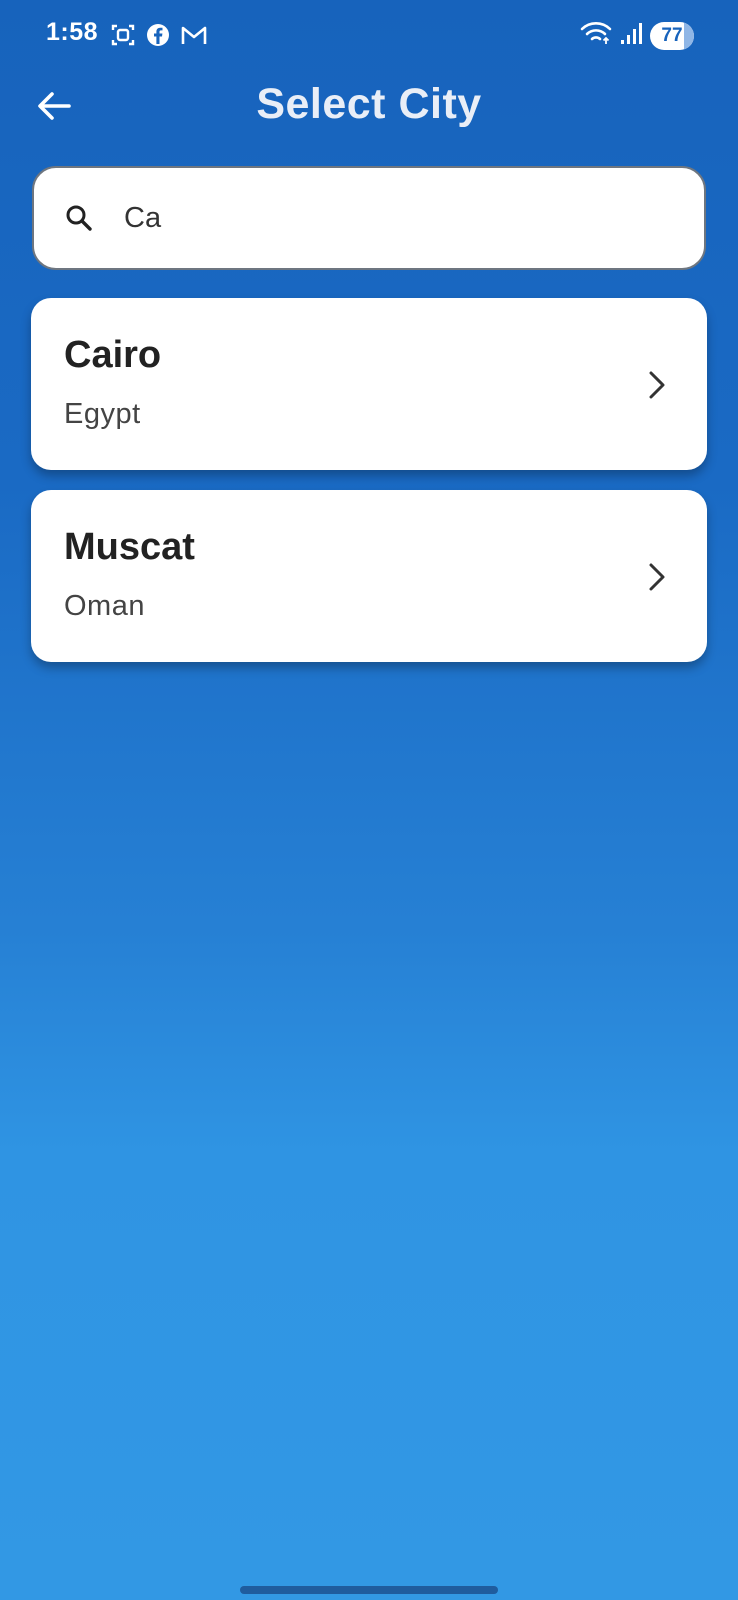 The height and width of the screenshot is (1600, 738). I want to click on search-icon, so click(79, 218).